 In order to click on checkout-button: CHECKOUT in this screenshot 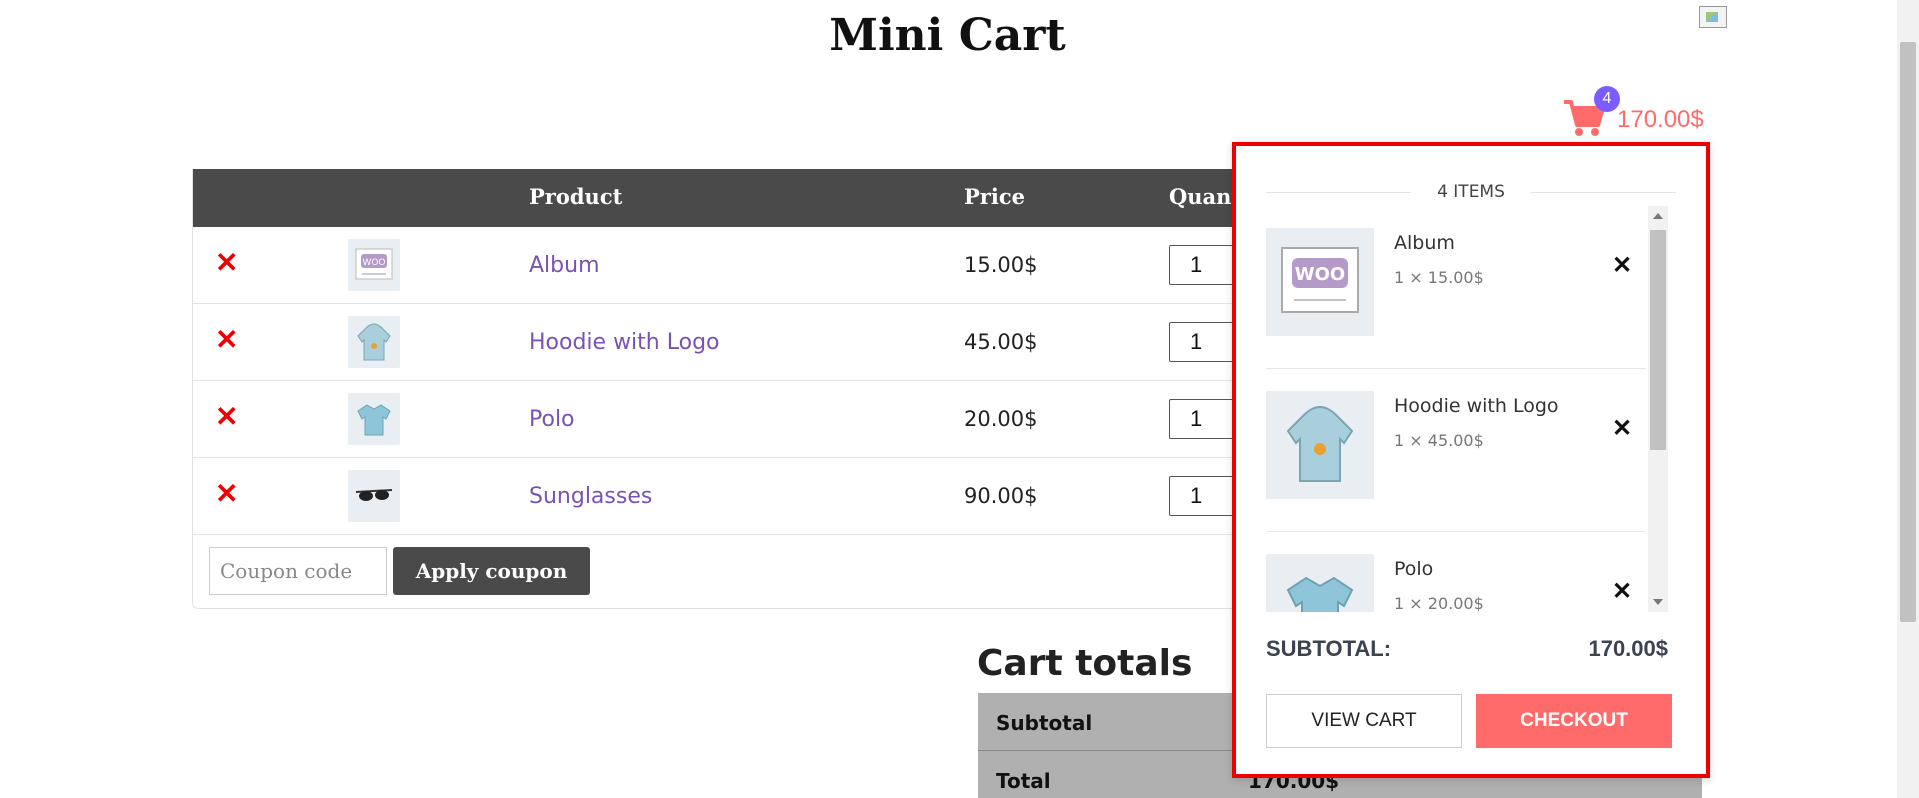, I will do `click(1574, 721)`.